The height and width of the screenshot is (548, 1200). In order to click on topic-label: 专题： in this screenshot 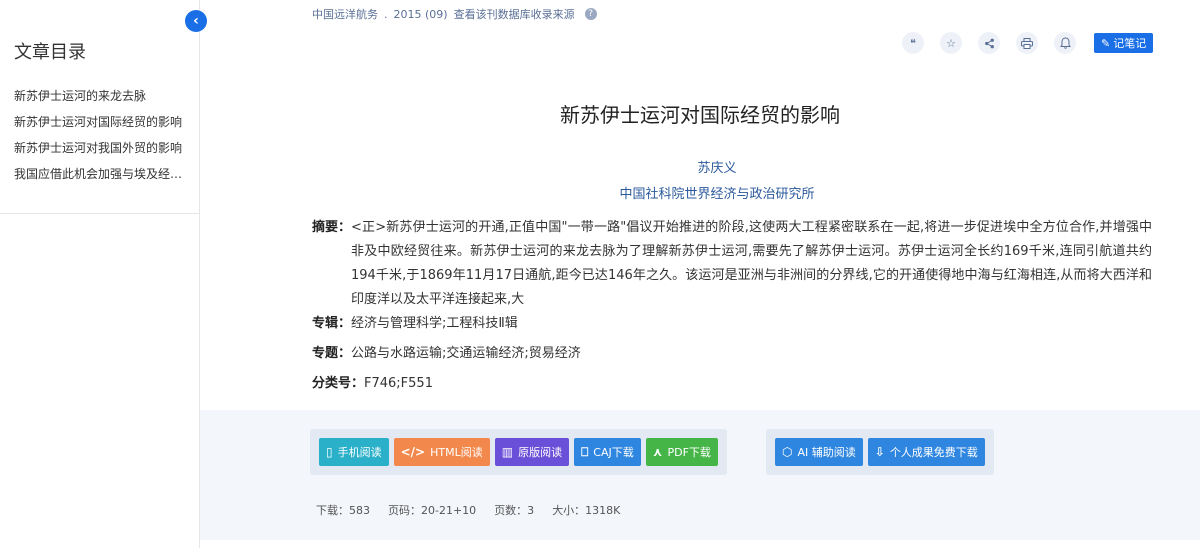, I will do `click(332, 353)`.